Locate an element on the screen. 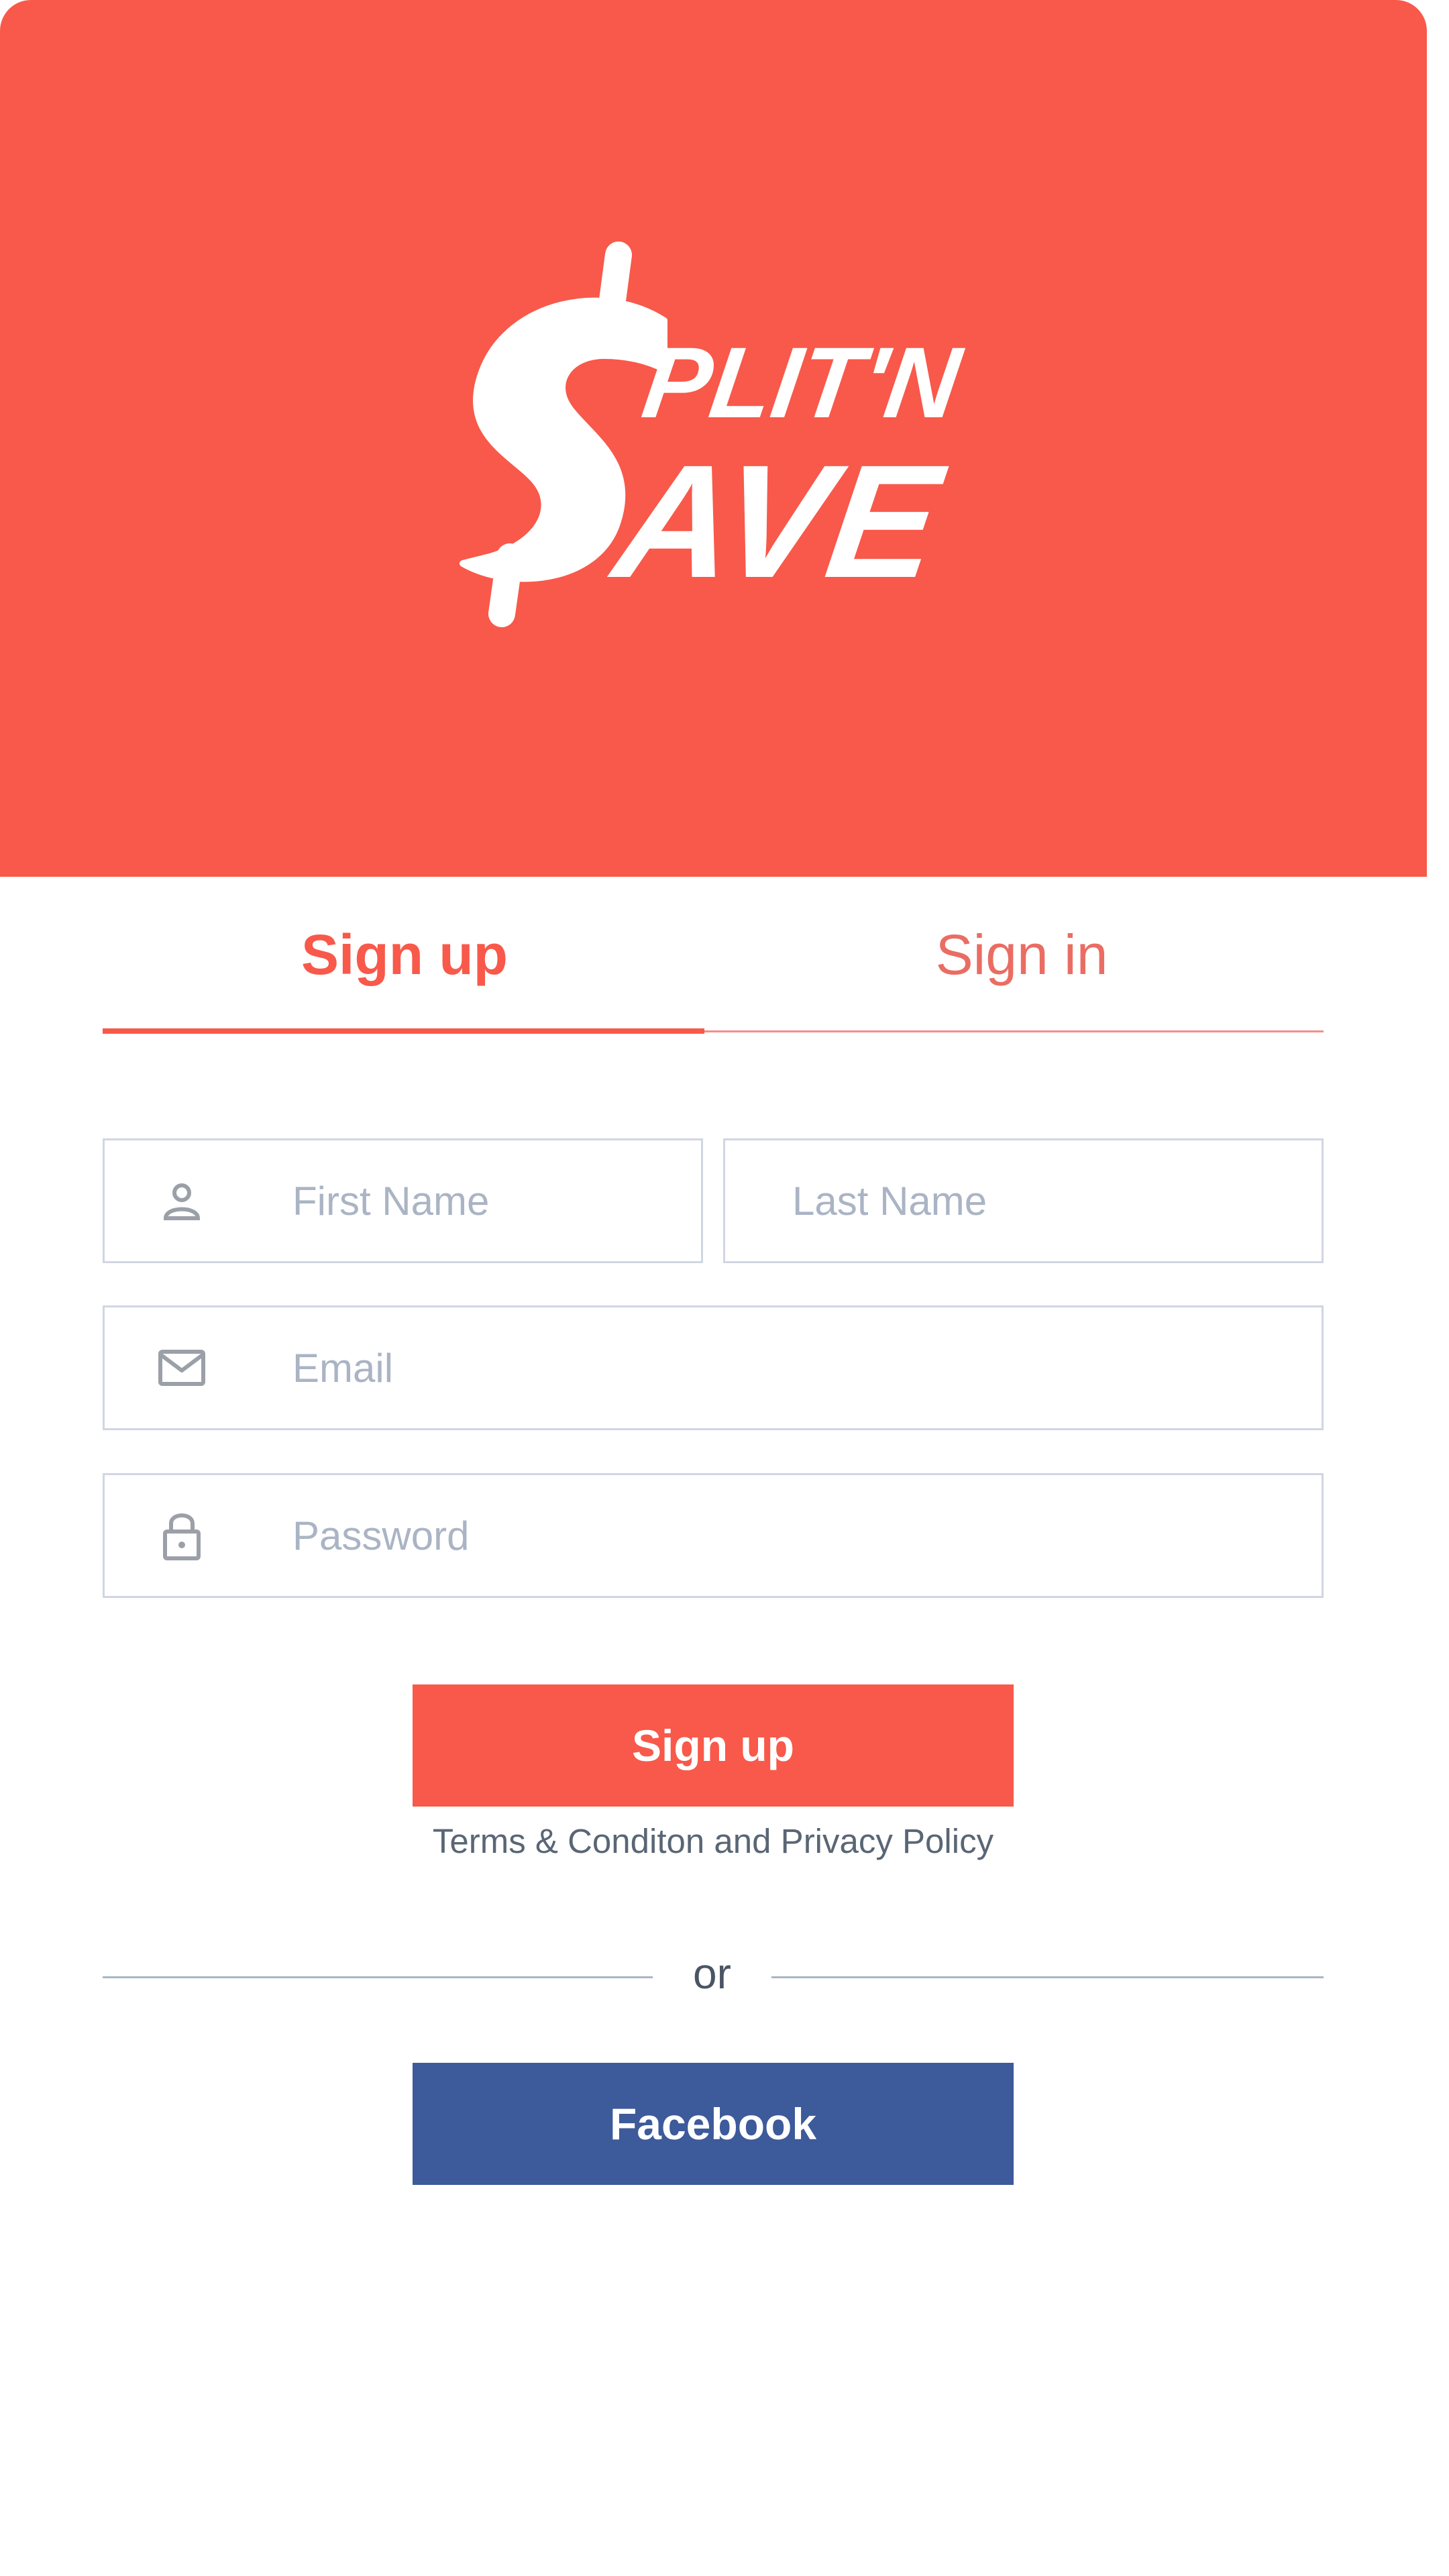 Image resolution: width=1449 pixels, height=2576 pixels. splitnsave-logo: PLIT'N AVE is located at coordinates (714, 434).